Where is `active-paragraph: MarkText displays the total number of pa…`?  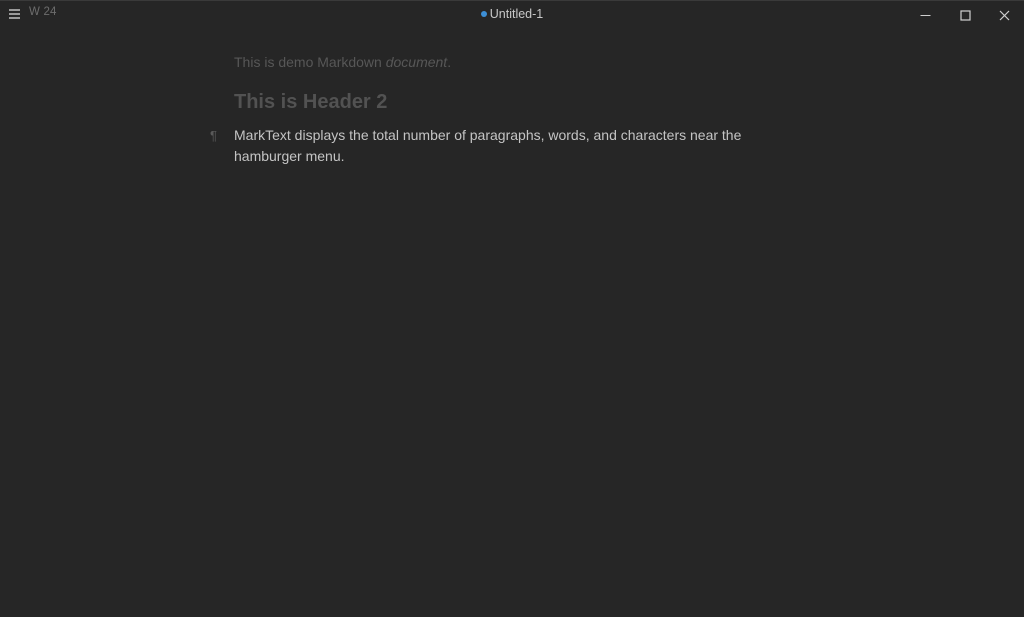 active-paragraph: MarkText displays the total number of pa… is located at coordinates (504, 146).